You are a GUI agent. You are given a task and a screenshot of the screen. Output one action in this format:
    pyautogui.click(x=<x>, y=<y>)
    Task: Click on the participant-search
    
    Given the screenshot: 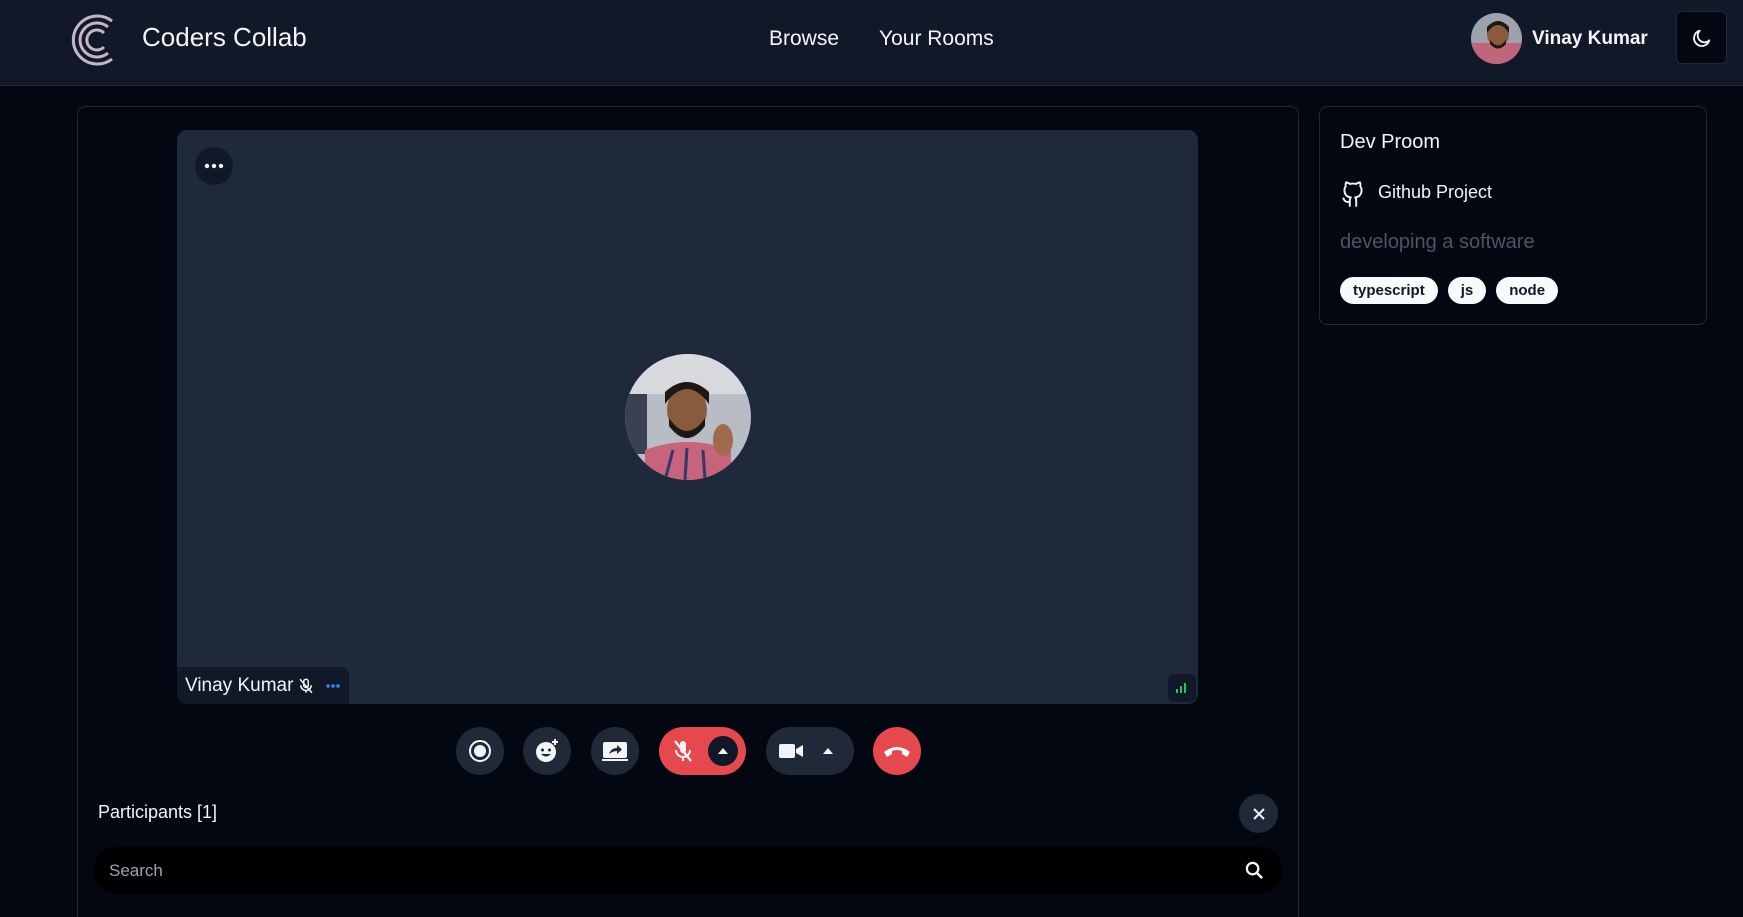 What is the action you would take?
    pyautogui.click(x=688, y=870)
    